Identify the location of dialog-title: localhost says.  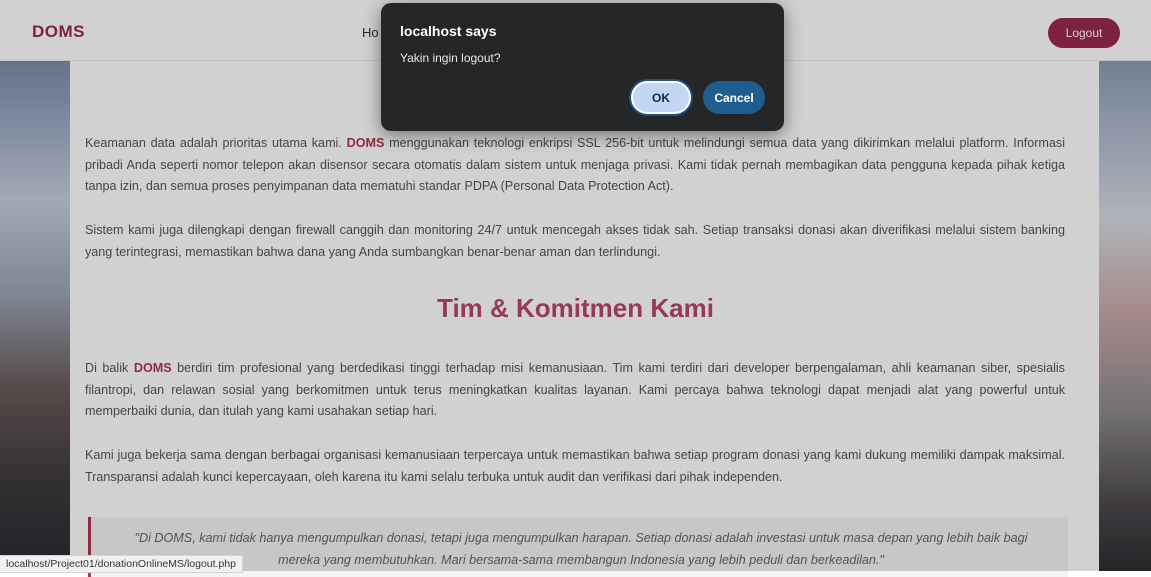
(448, 31).